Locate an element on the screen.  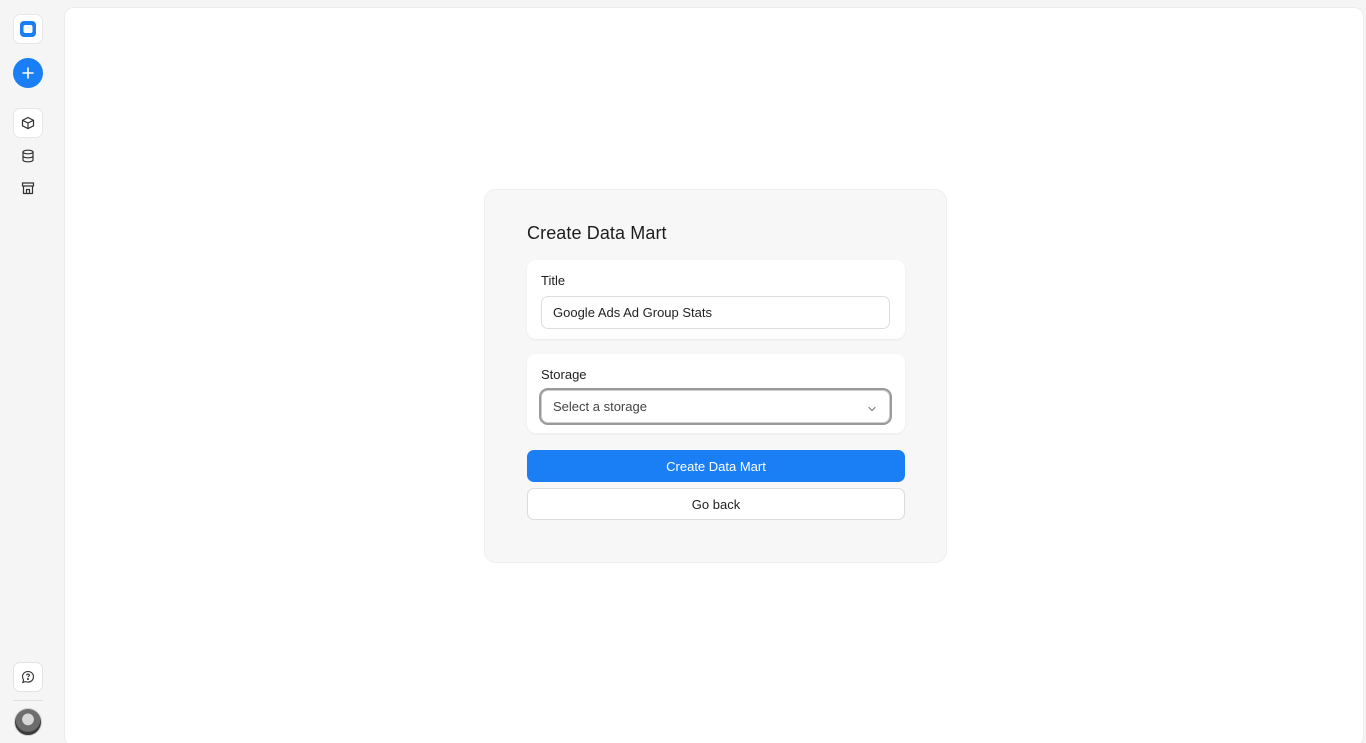
title-field-group: Title is located at coordinates (716, 299).